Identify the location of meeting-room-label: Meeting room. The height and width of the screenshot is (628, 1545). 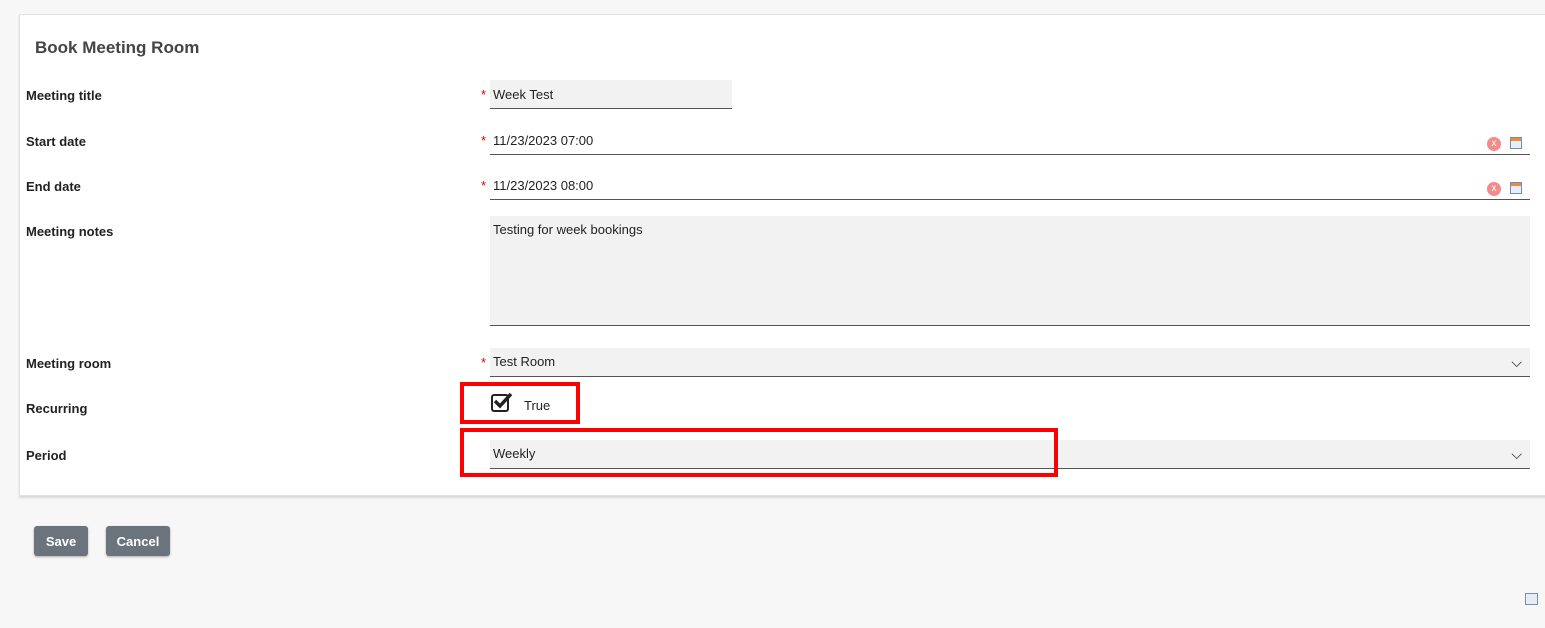
(69, 363).